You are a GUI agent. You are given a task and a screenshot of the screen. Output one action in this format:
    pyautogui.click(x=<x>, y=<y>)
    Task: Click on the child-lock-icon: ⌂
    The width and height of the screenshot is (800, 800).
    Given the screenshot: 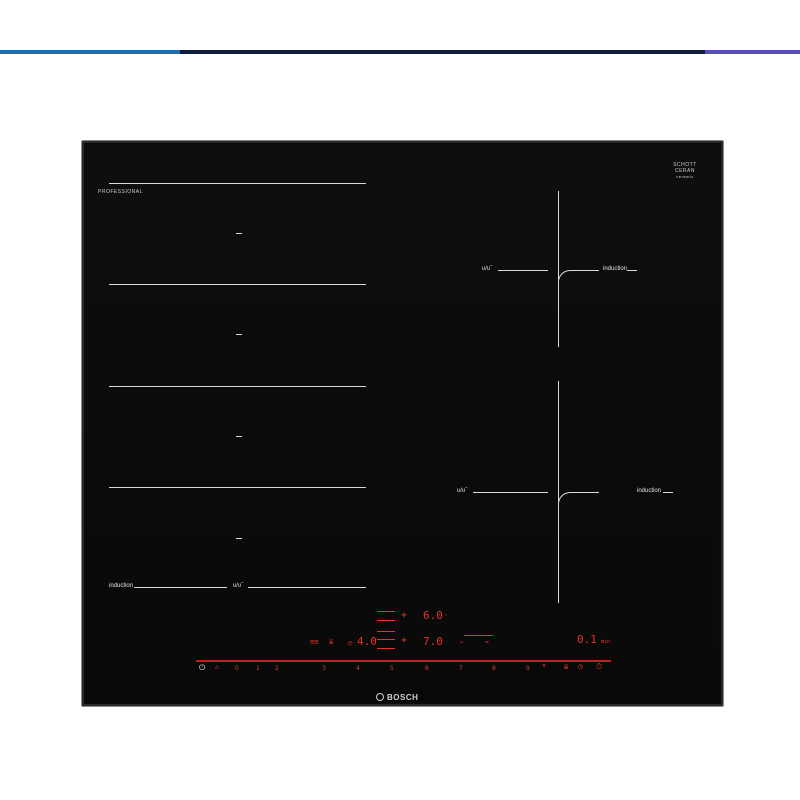 What is the action you would take?
    pyautogui.click(x=217, y=667)
    